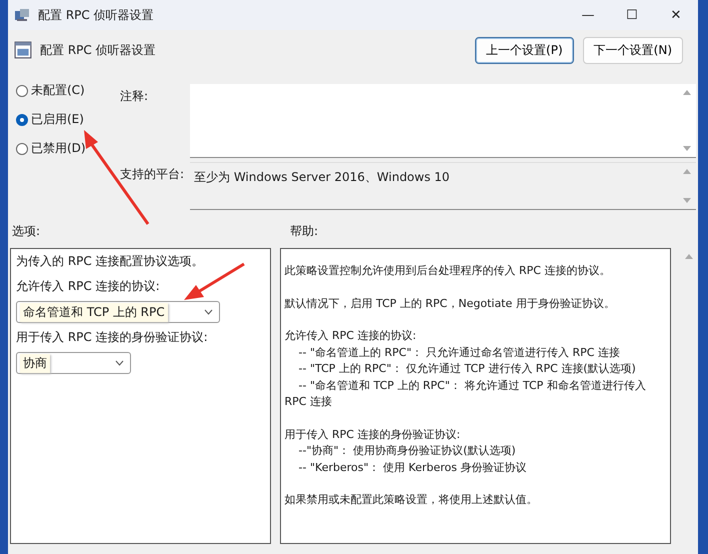  Describe the element at coordinates (98, 50) in the screenshot. I see `policy-title: 配置 RPC 侦听器设置` at that location.